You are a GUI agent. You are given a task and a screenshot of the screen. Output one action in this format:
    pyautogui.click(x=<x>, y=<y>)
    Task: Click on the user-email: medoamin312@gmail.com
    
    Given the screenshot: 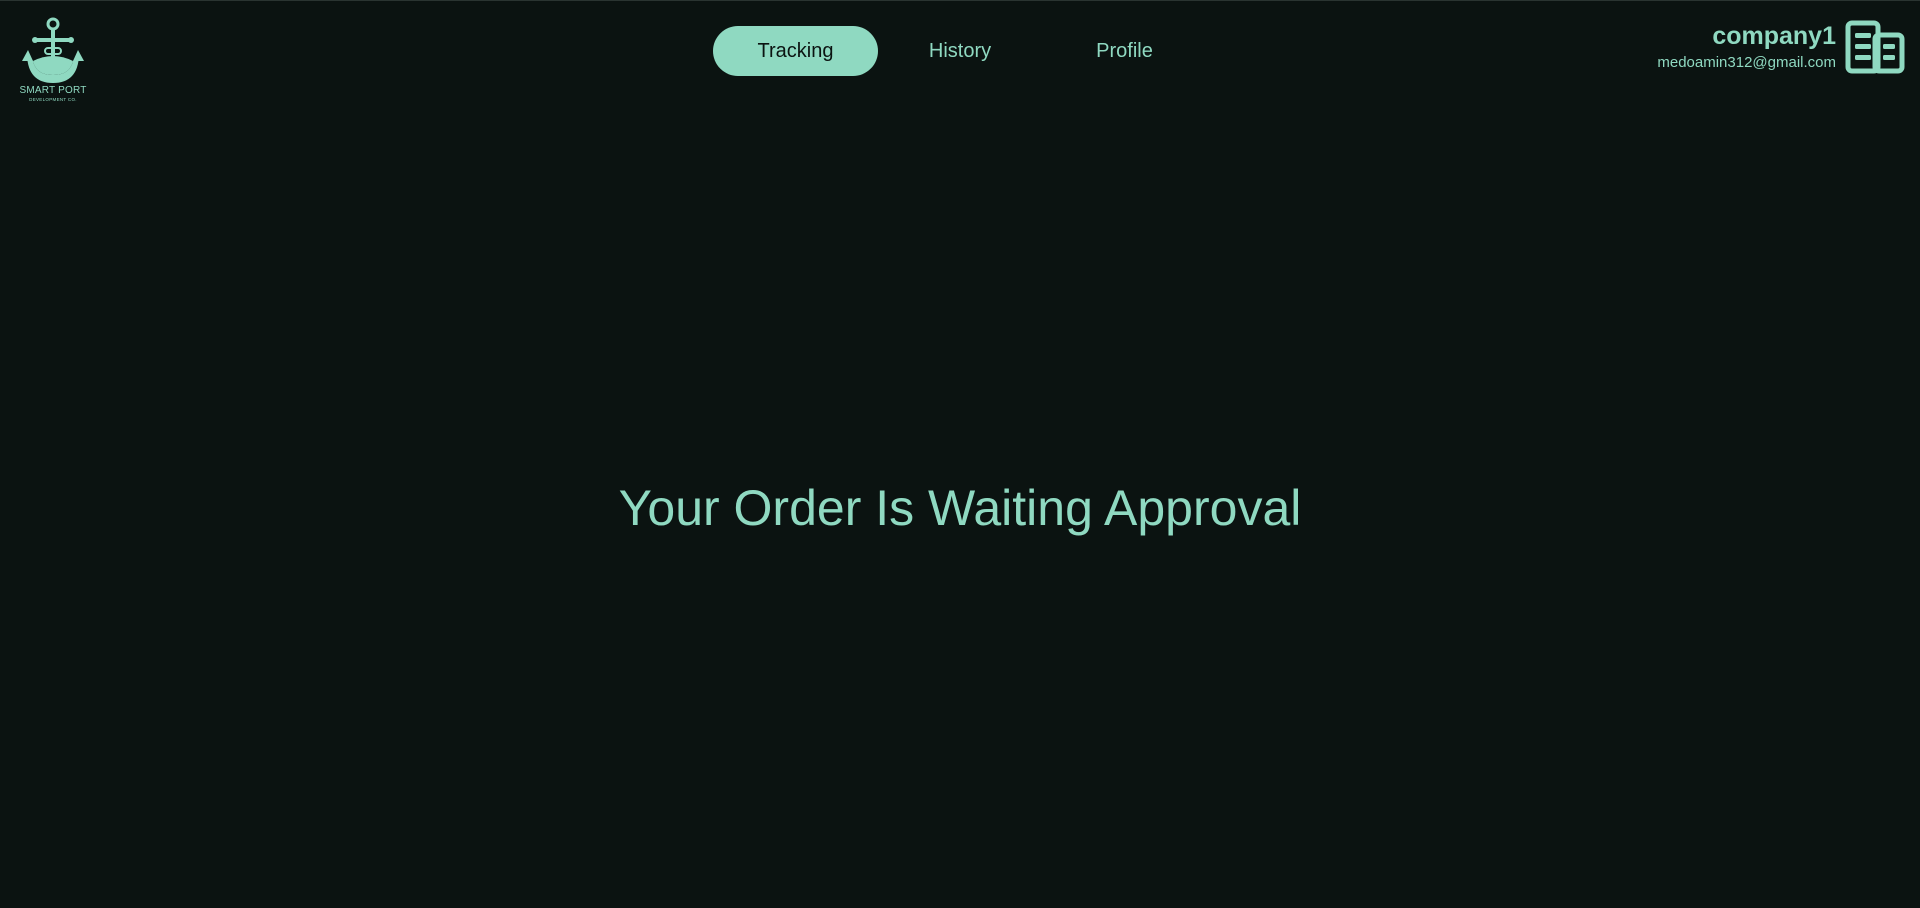 What is the action you would take?
    pyautogui.click(x=1746, y=62)
    